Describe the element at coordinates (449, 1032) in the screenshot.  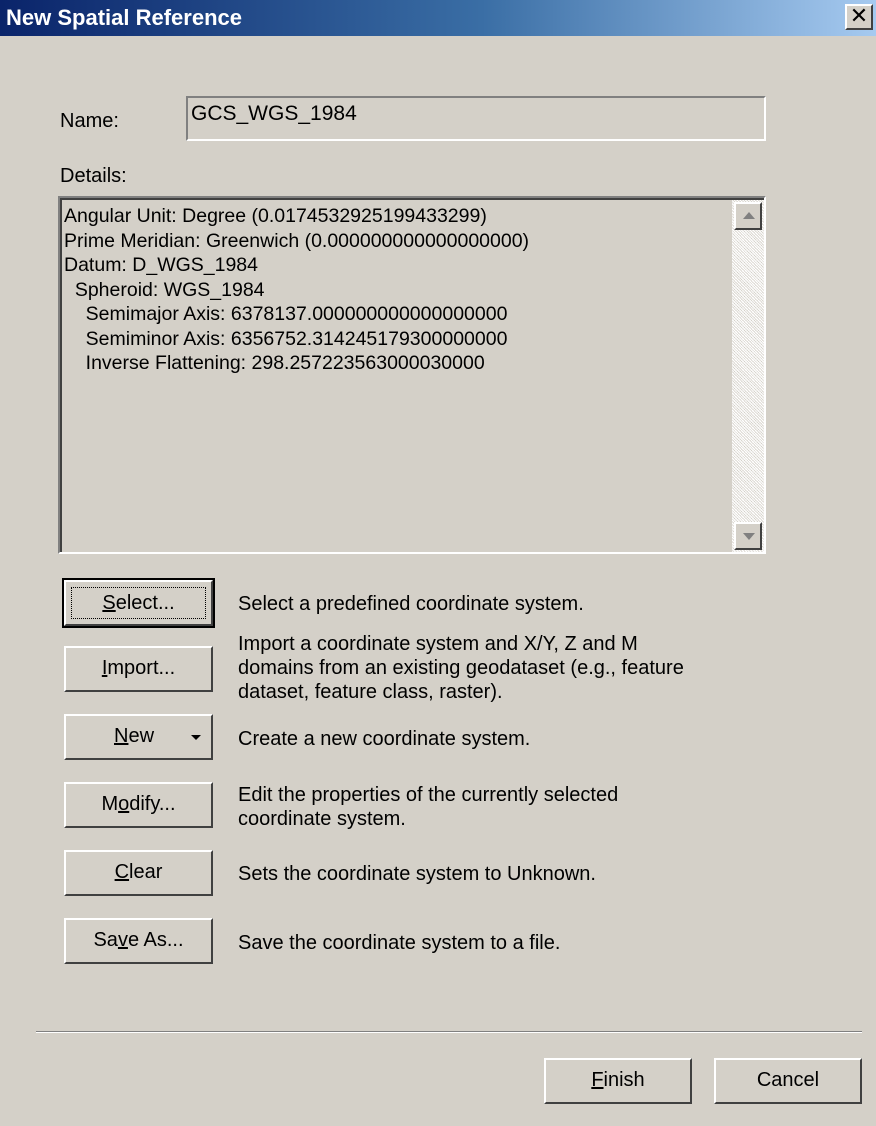
I see `separator-line` at that location.